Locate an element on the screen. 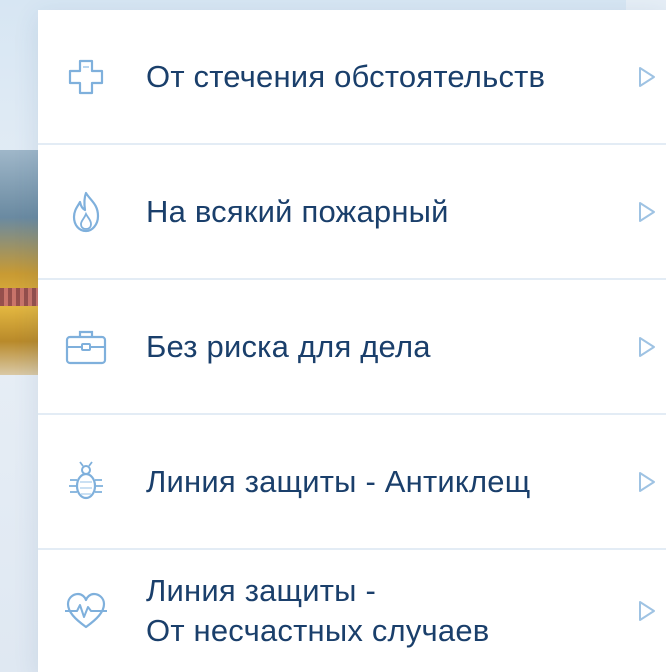  heart-pulse-icon is located at coordinates (86, 611).